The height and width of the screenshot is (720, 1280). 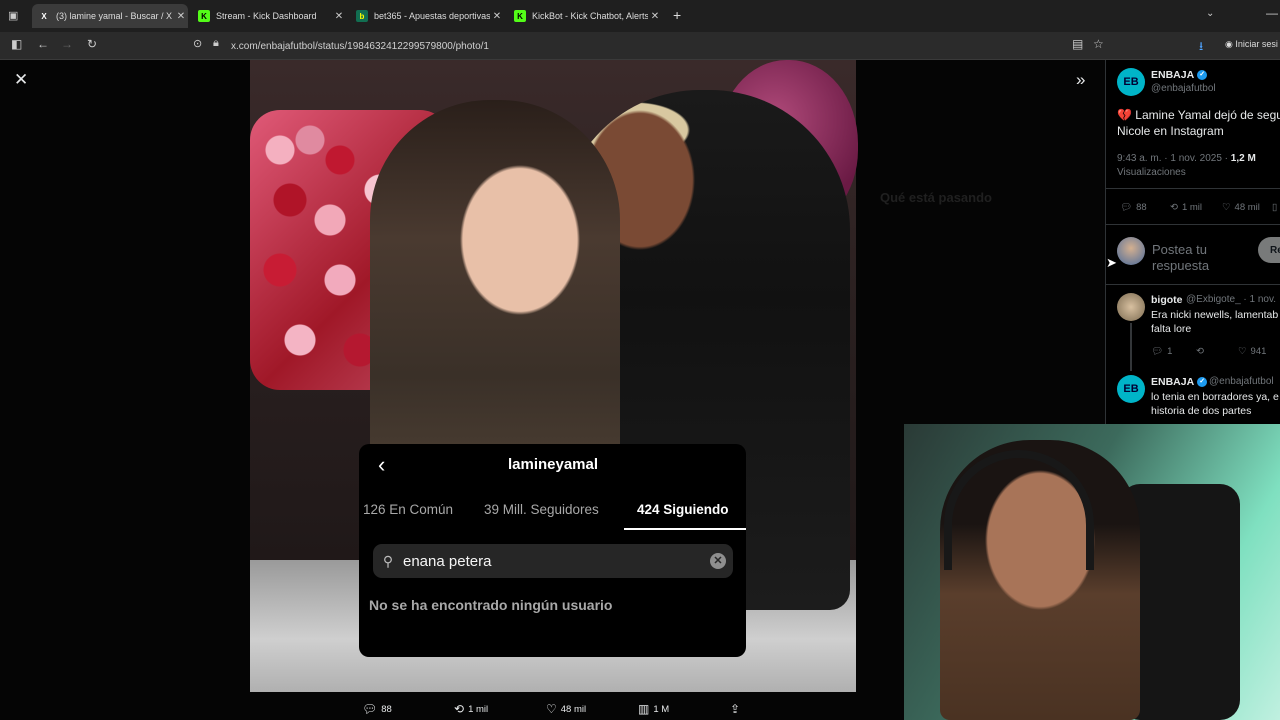 What do you see at coordinates (585, 16) in the screenshot?
I see `tab-kickbot: K KickBot - Kick Chatbot, Alerts, T ✕` at bounding box center [585, 16].